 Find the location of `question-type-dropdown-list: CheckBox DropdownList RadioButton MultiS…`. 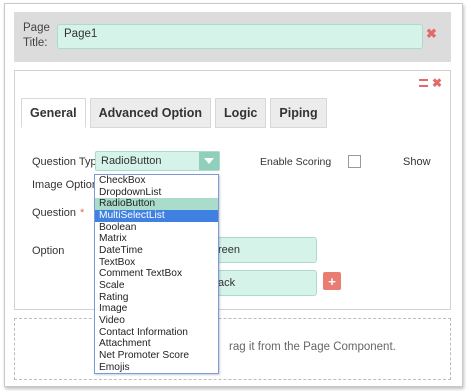

question-type-dropdown-list: CheckBox DropdownList RadioButton MultiS… is located at coordinates (156, 274).